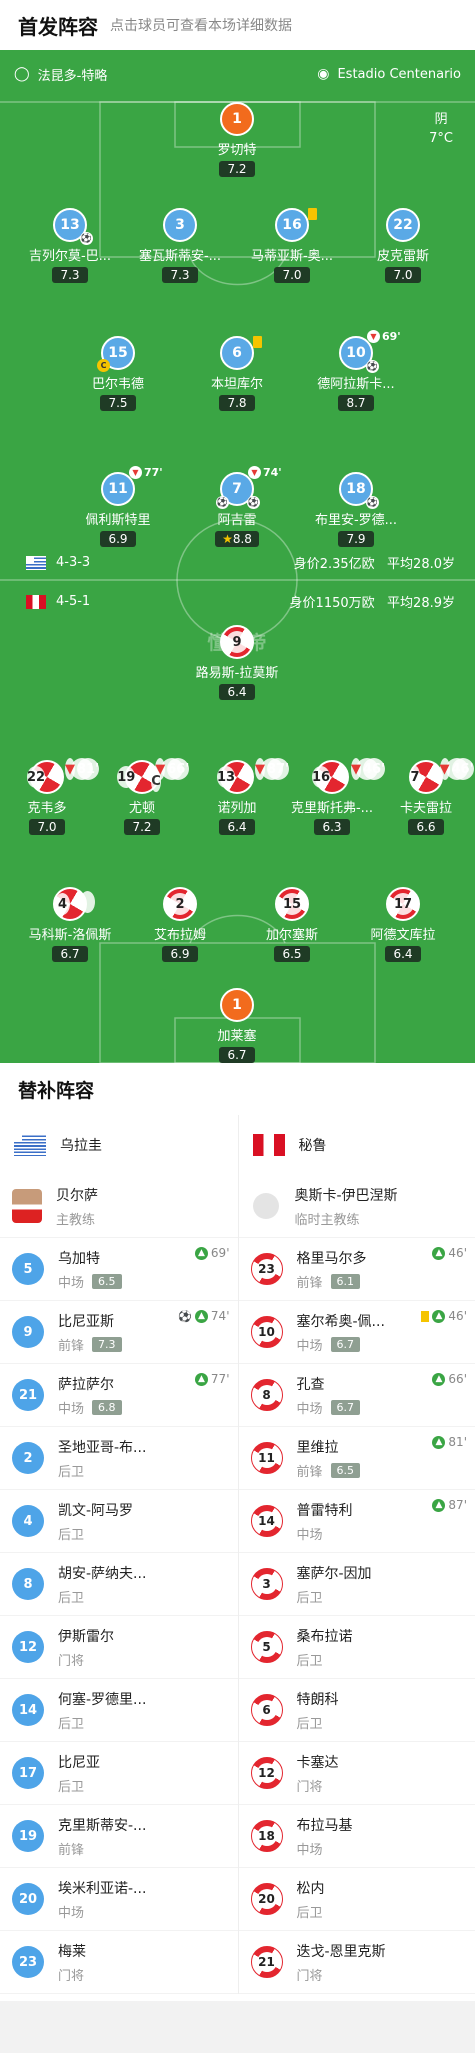  Describe the element at coordinates (71, 1409) in the screenshot. I see `sub-position: 中场` at that location.